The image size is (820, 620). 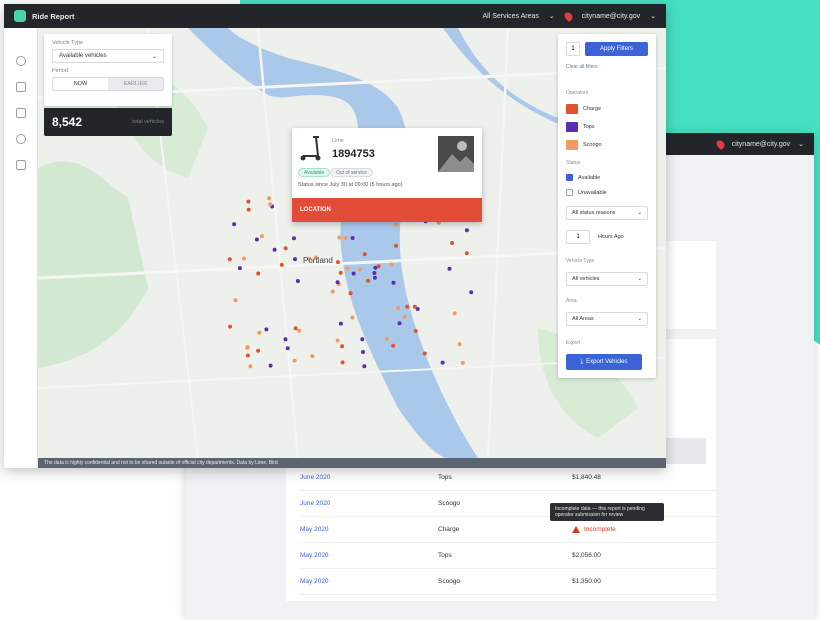 What do you see at coordinates (21, 113) in the screenshot?
I see `document-icon` at bounding box center [21, 113].